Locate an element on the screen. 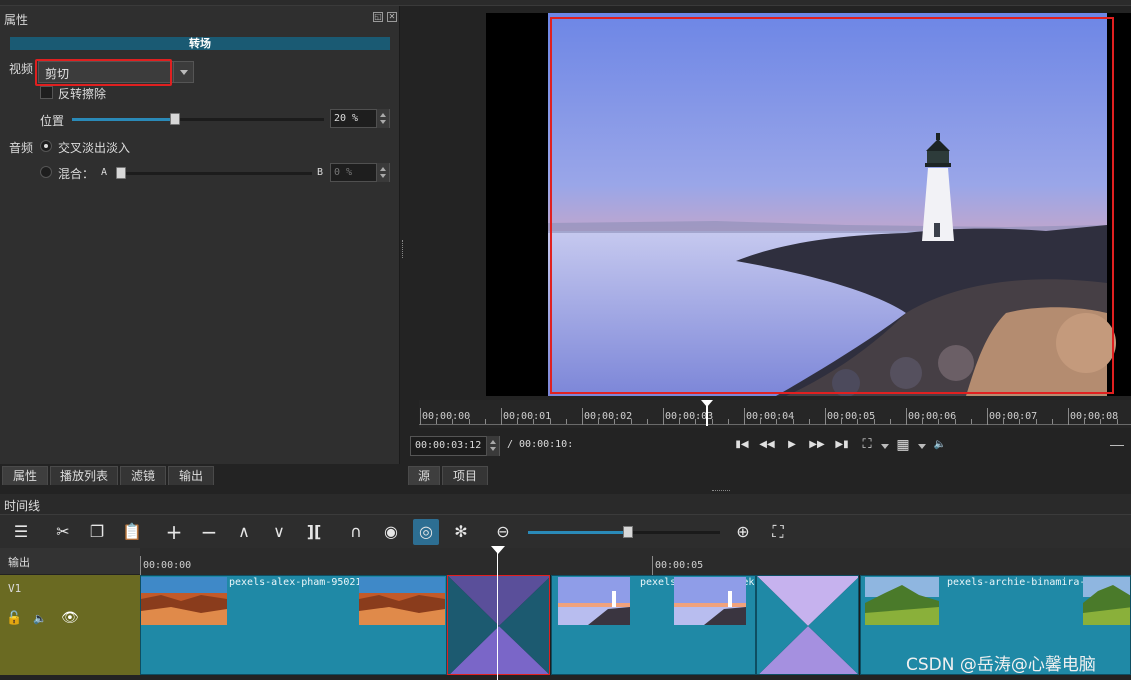  append-icon: + is located at coordinates (174, 532).